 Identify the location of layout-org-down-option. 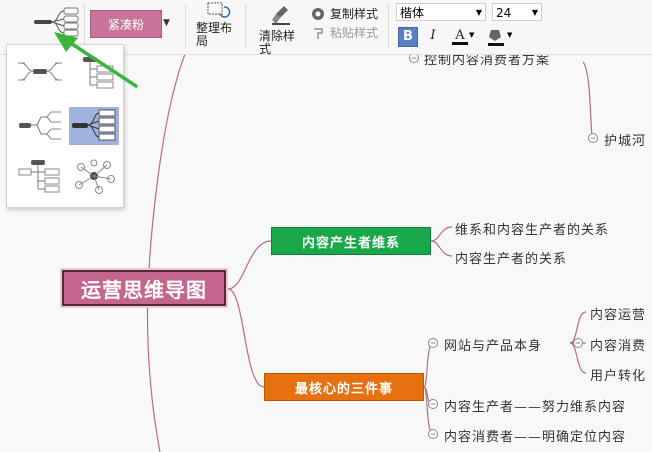
(40, 176).